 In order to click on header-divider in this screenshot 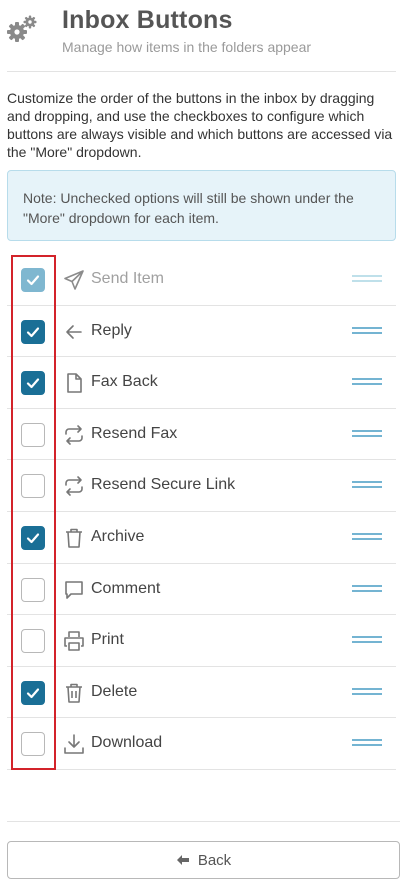, I will do `click(201, 71)`.